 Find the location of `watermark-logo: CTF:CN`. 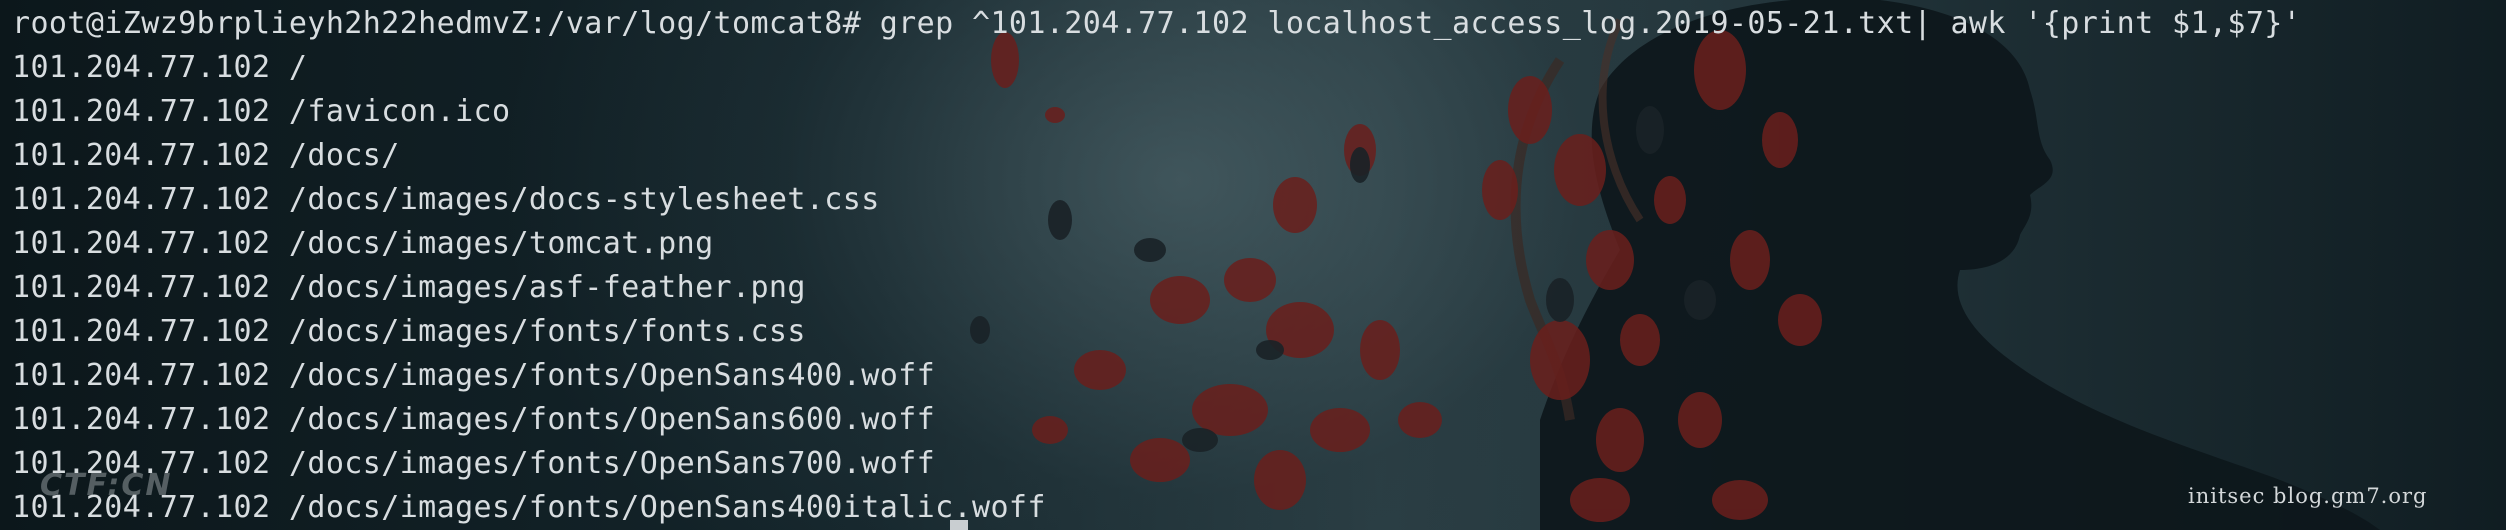

watermark-logo: CTF:CN is located at coordinates (106, 485).